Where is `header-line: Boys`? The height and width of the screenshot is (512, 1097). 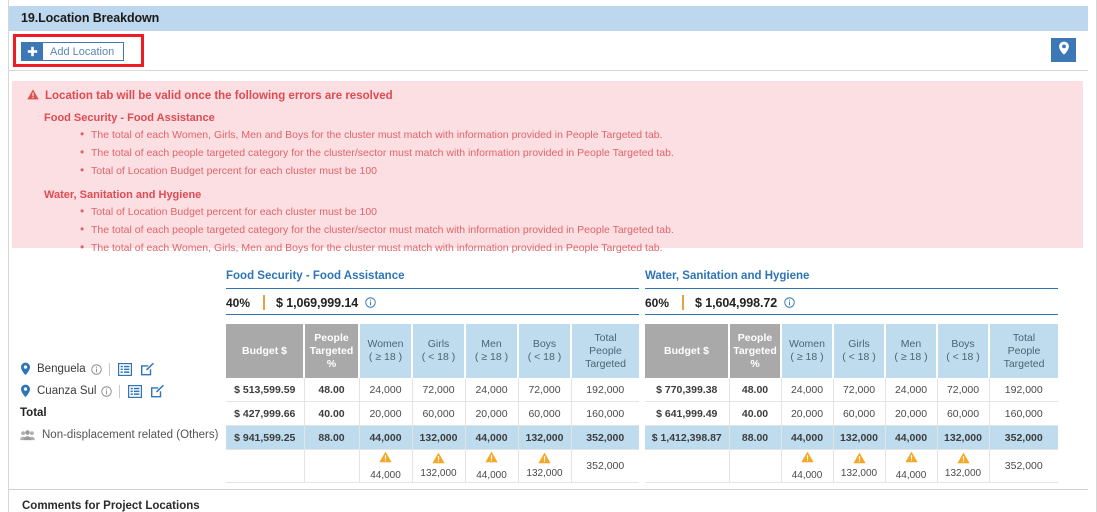
header-line: Boys is located at coordinates (963, 344).